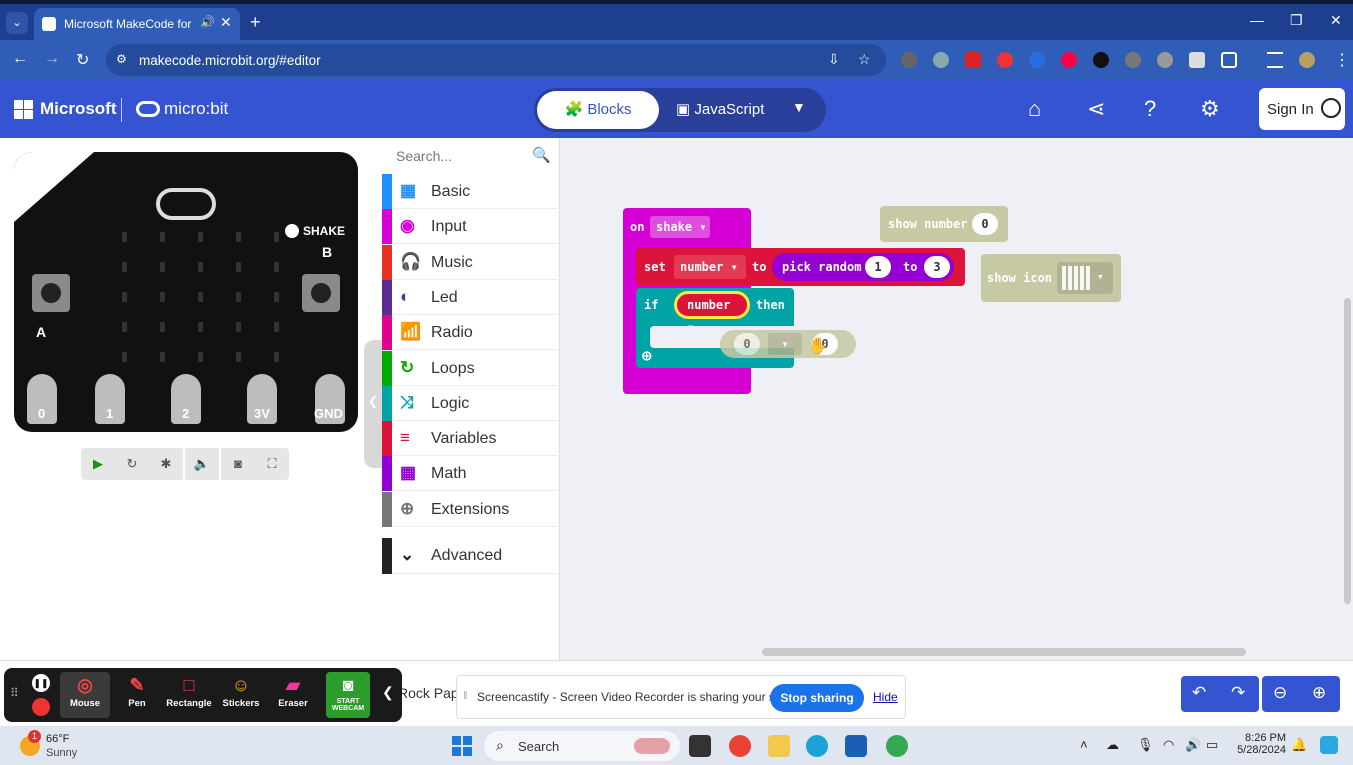  I want to click on zoom-out-icon: ⊖, so click(1280, 693).